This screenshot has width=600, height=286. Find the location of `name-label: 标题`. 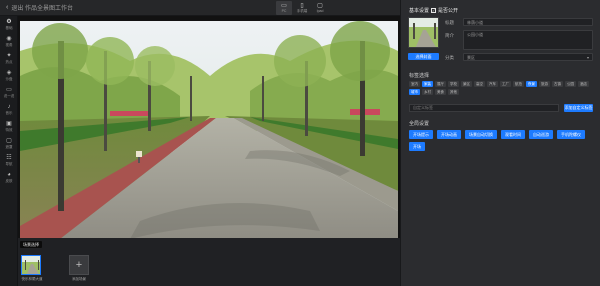

name-label: 标题 is located at coordinates (449, 22).